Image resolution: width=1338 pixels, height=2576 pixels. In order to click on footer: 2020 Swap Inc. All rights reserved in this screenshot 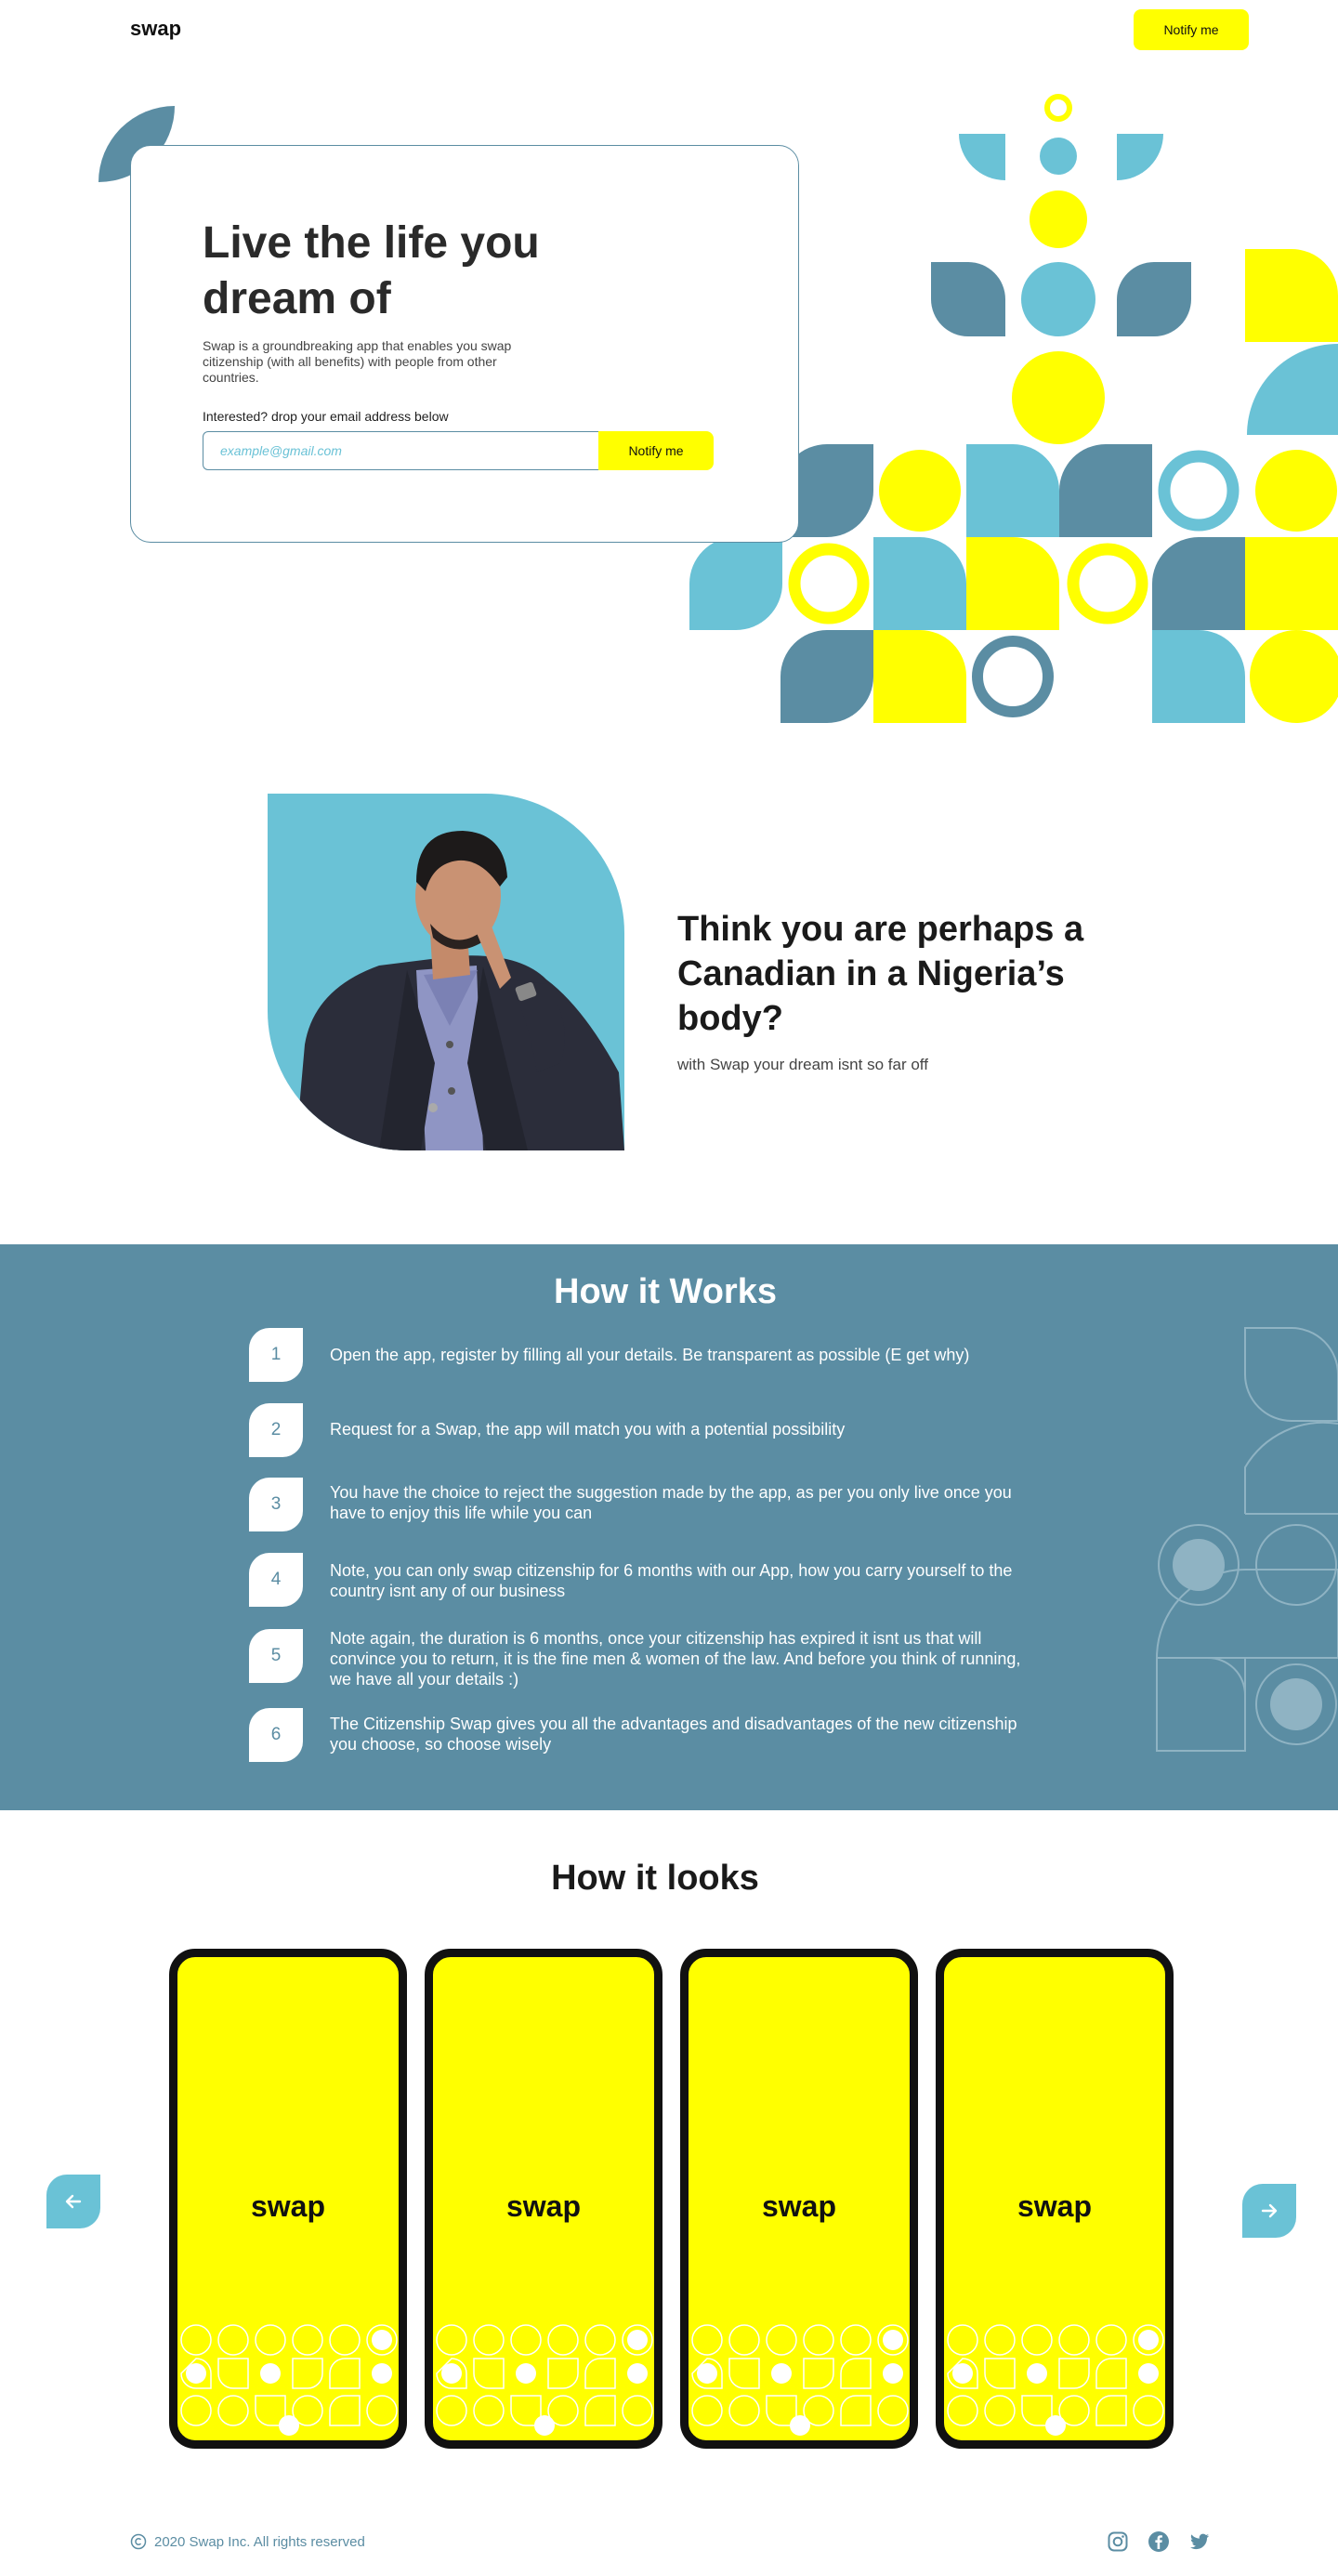, I will do `click(247, 2541)`.